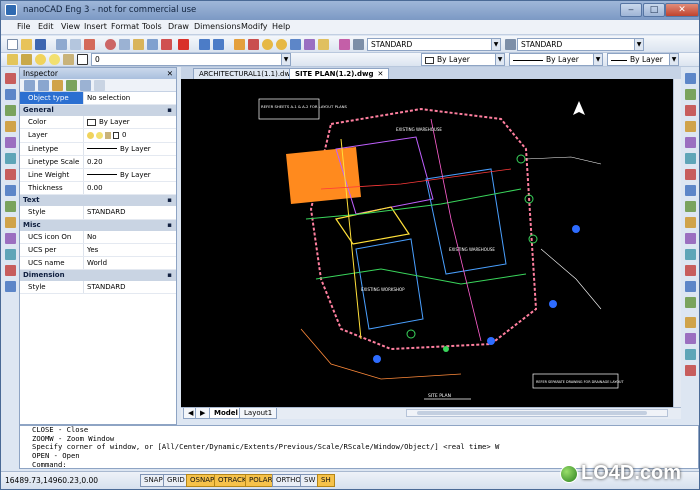  I want to click on quick-select-icon, so click(71, 85).